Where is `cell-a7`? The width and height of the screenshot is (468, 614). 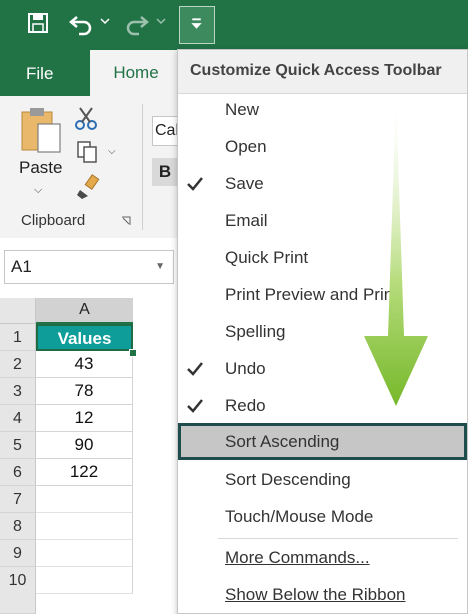 cell-a7 is located at coordinates (84, 499).